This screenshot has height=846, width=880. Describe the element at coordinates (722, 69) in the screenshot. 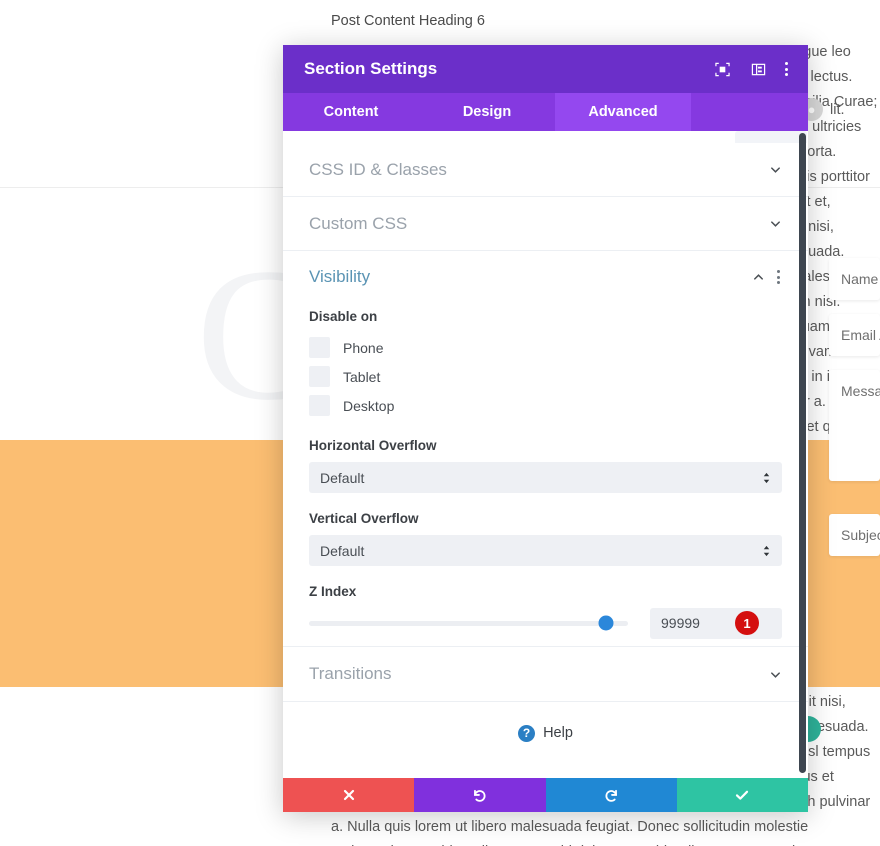

I see `focus-target-icon` at that location.